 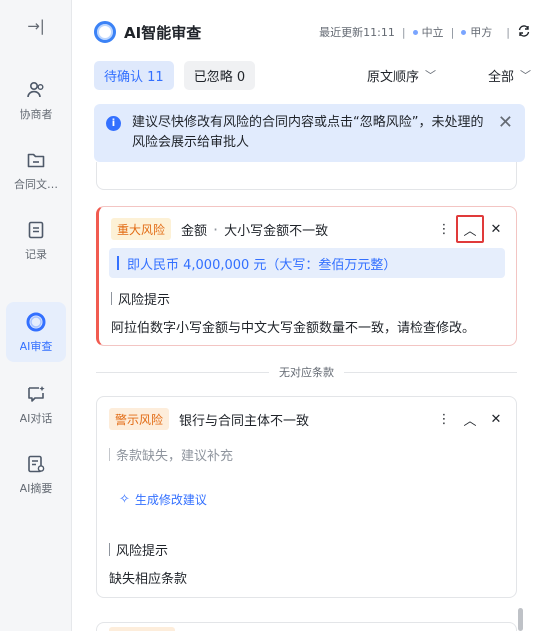 What do you see at coordinates (105, 32) in the screenshot?
I see `ai-logo-icon` at bounding box center [105, 32].